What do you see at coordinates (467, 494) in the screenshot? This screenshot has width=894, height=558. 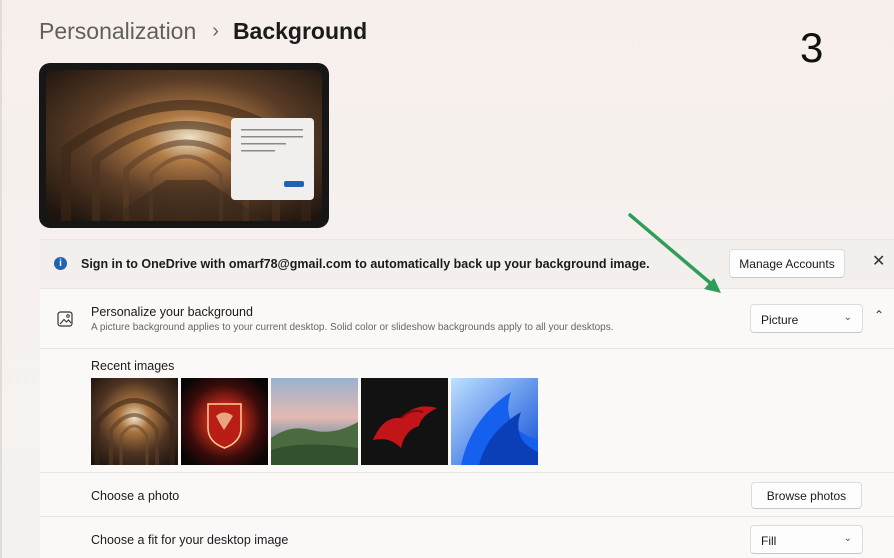 I see `choose-photo-row: Choose a photo Browse photos` at bounding box center [467, 494].